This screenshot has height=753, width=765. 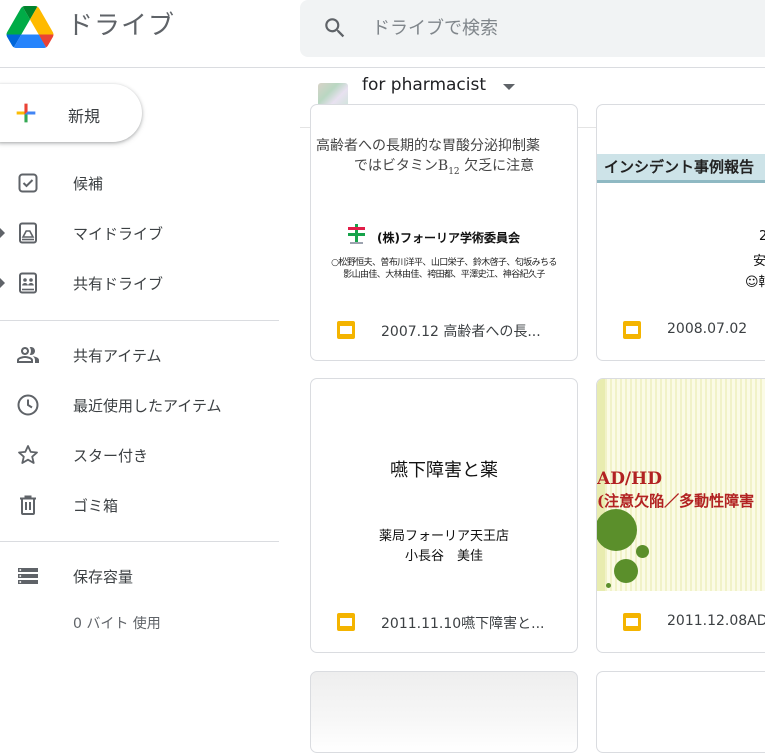 I want to click on clock-icon, so click(x=28, y=405).